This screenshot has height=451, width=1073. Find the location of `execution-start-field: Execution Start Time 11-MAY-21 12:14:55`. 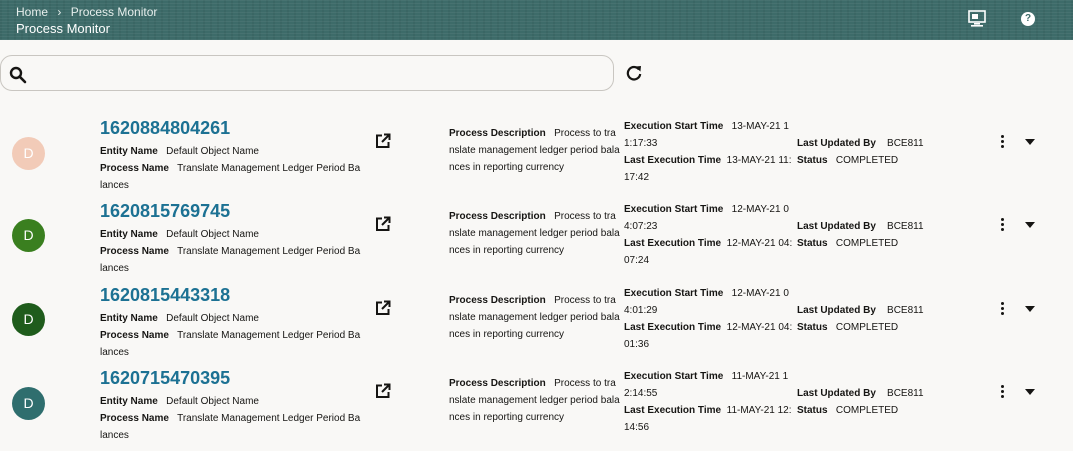

execution-start-field: Execution Start Time 11-MAY-21 12:14:55 is located at coordinates (709, 385).